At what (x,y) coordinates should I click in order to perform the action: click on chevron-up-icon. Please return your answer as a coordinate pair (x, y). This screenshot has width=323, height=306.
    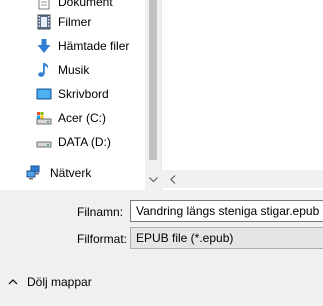
    Looking at the image, I should click on (13, 282).